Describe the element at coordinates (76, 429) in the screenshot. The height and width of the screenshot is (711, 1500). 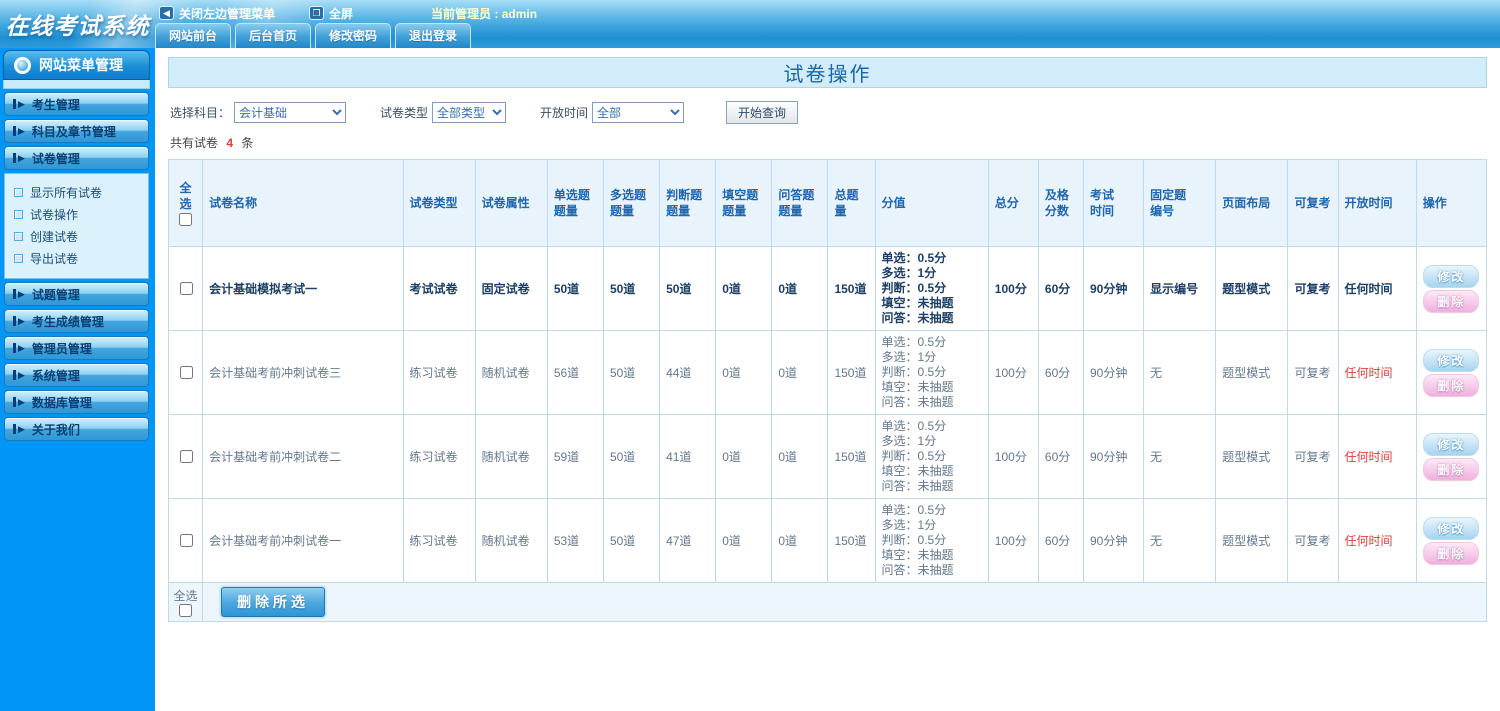
I see `sidebar-item-about-us: ▶ 关于我们` at that location.